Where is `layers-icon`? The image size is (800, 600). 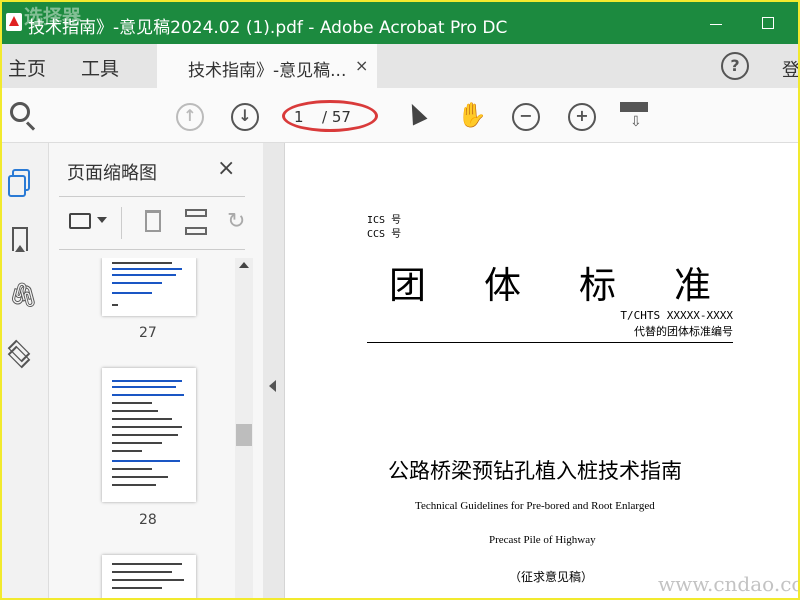 layers-icon is located at coordinates (20, 354).